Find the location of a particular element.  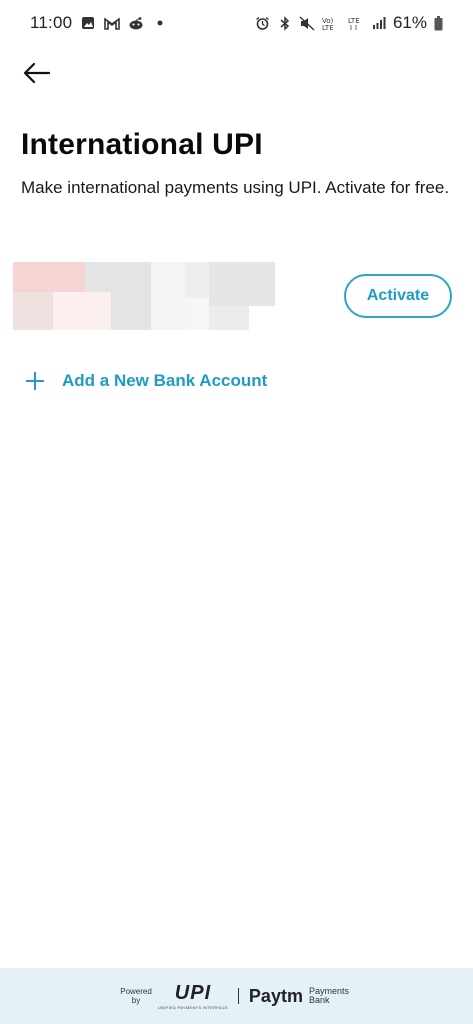

signal-bars-icon is located at coordinates (379, 23).